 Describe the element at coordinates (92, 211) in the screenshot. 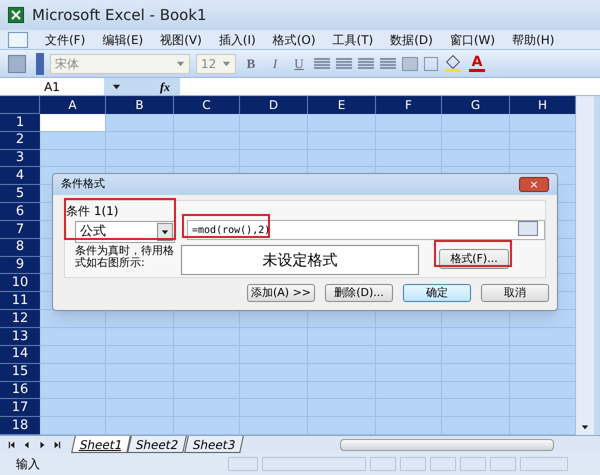

I see `condition-label: 条件 1(1)` at that location.